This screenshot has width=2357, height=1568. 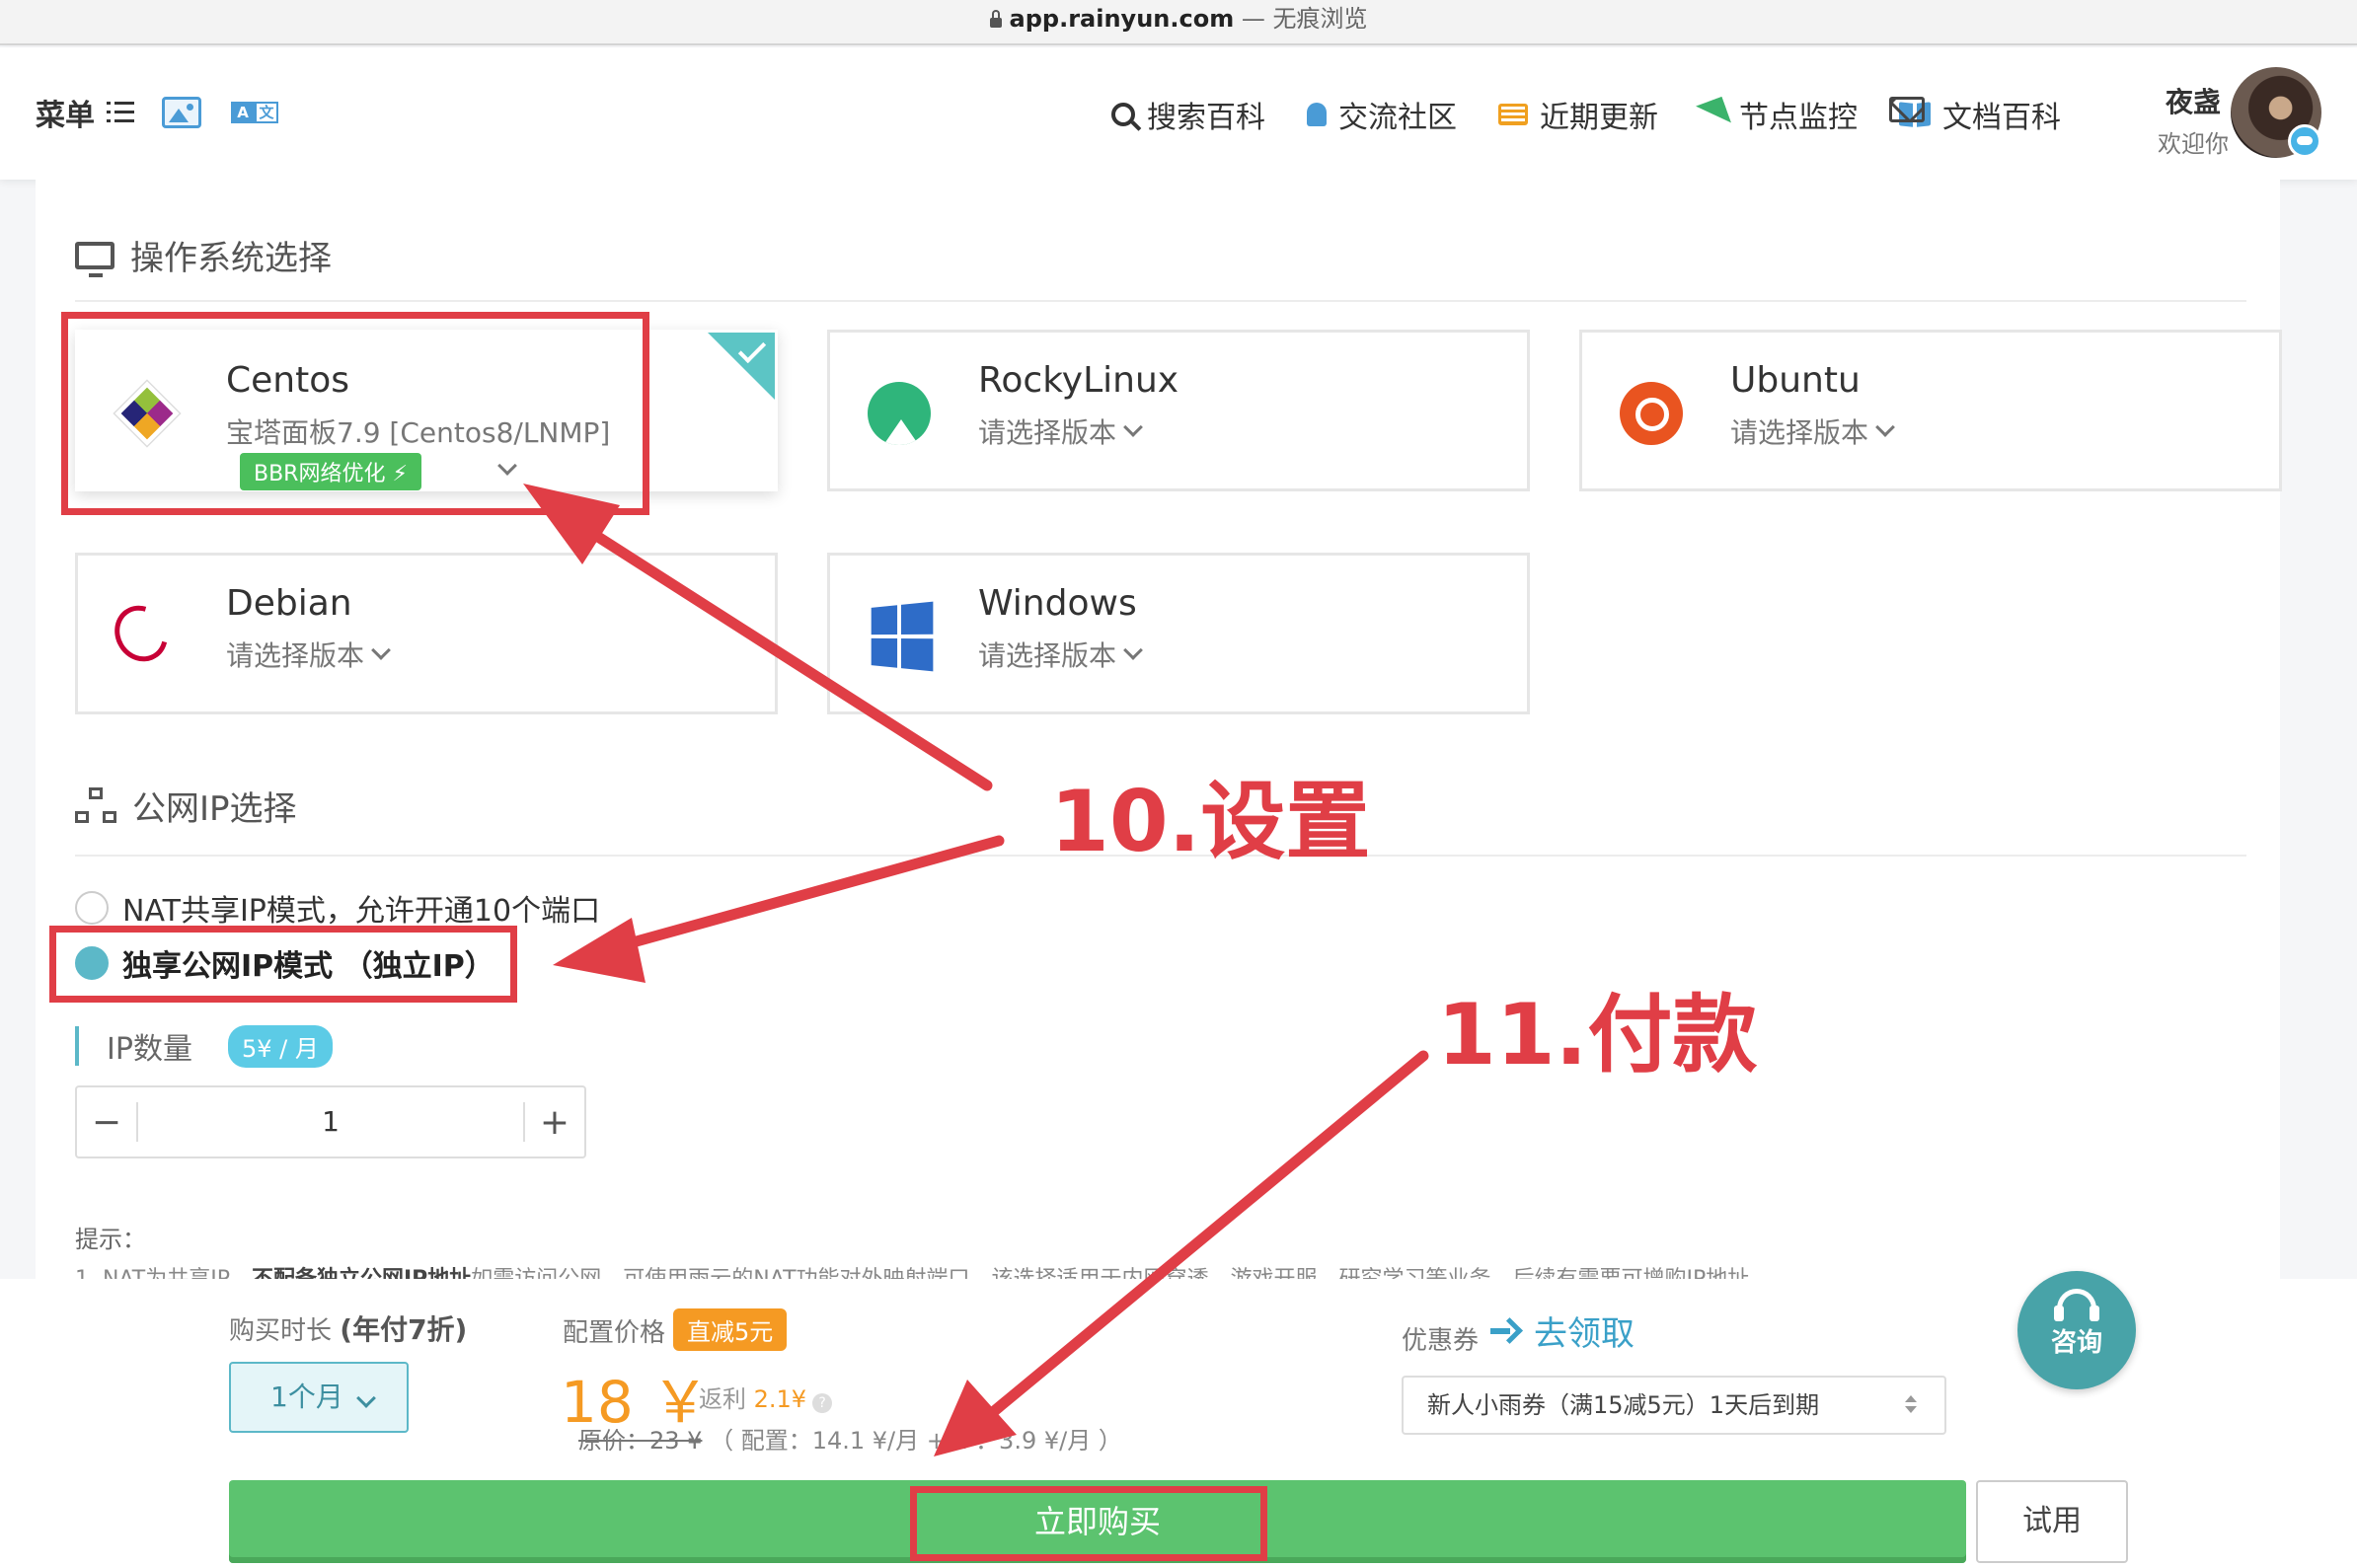 I want to click on ip-count-row: IP数量 5¥ / 月, so click(x=204, y=1046).